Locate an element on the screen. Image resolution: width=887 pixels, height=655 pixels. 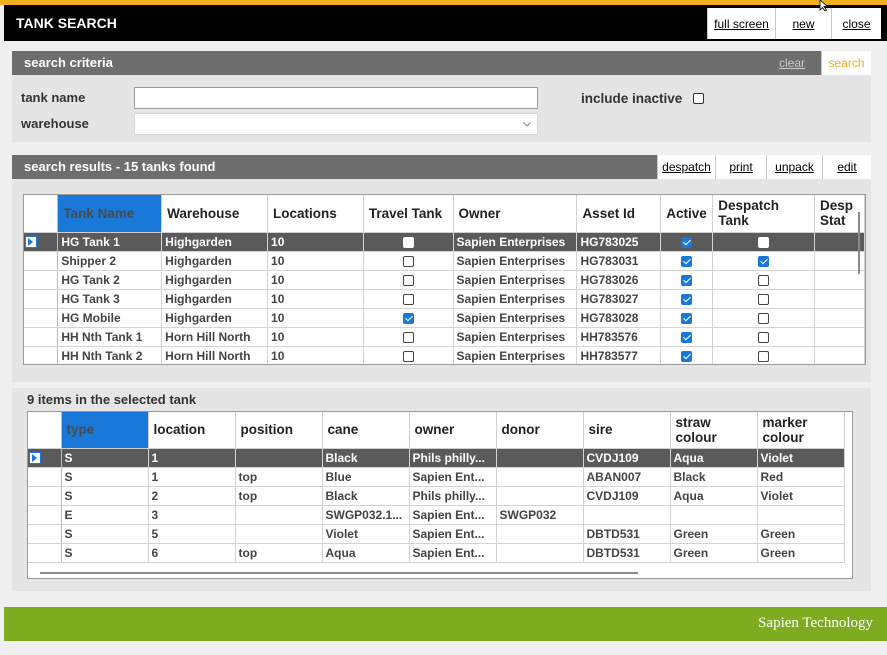
row-selector-header is located at coordinates (45, 430).